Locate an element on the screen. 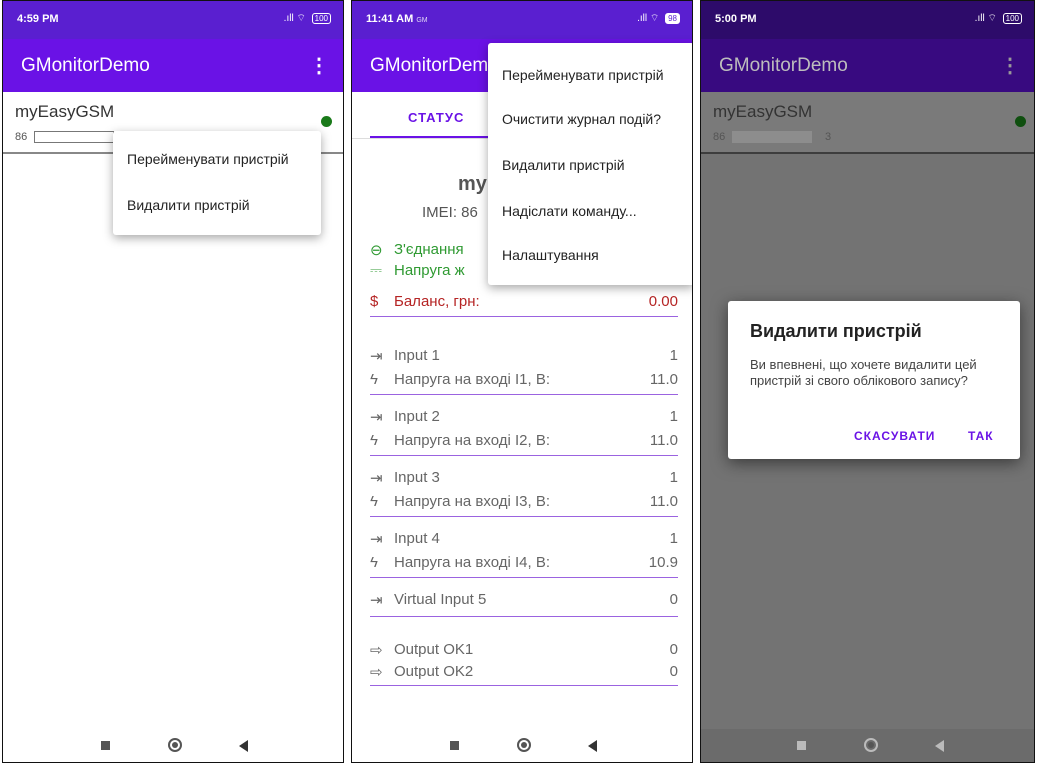  menu-item-settings: Налаштування is located at coordinates (550, 255).